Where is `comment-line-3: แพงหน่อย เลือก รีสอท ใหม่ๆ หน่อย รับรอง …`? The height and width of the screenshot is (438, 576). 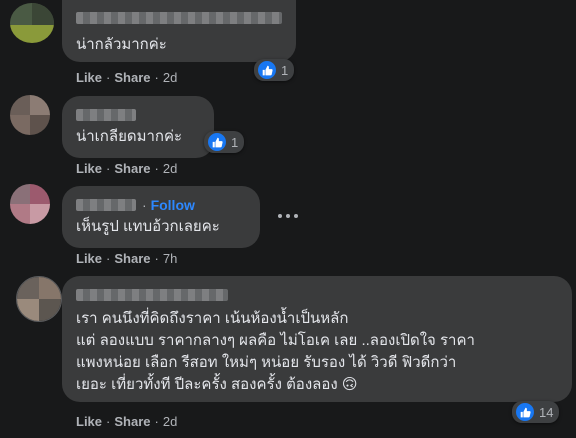
comment-line-3: แพงหน่อย เลือก รีสอท ใหม่ๆ หน่อย รับรอง … is located at coordinates (266, 362).